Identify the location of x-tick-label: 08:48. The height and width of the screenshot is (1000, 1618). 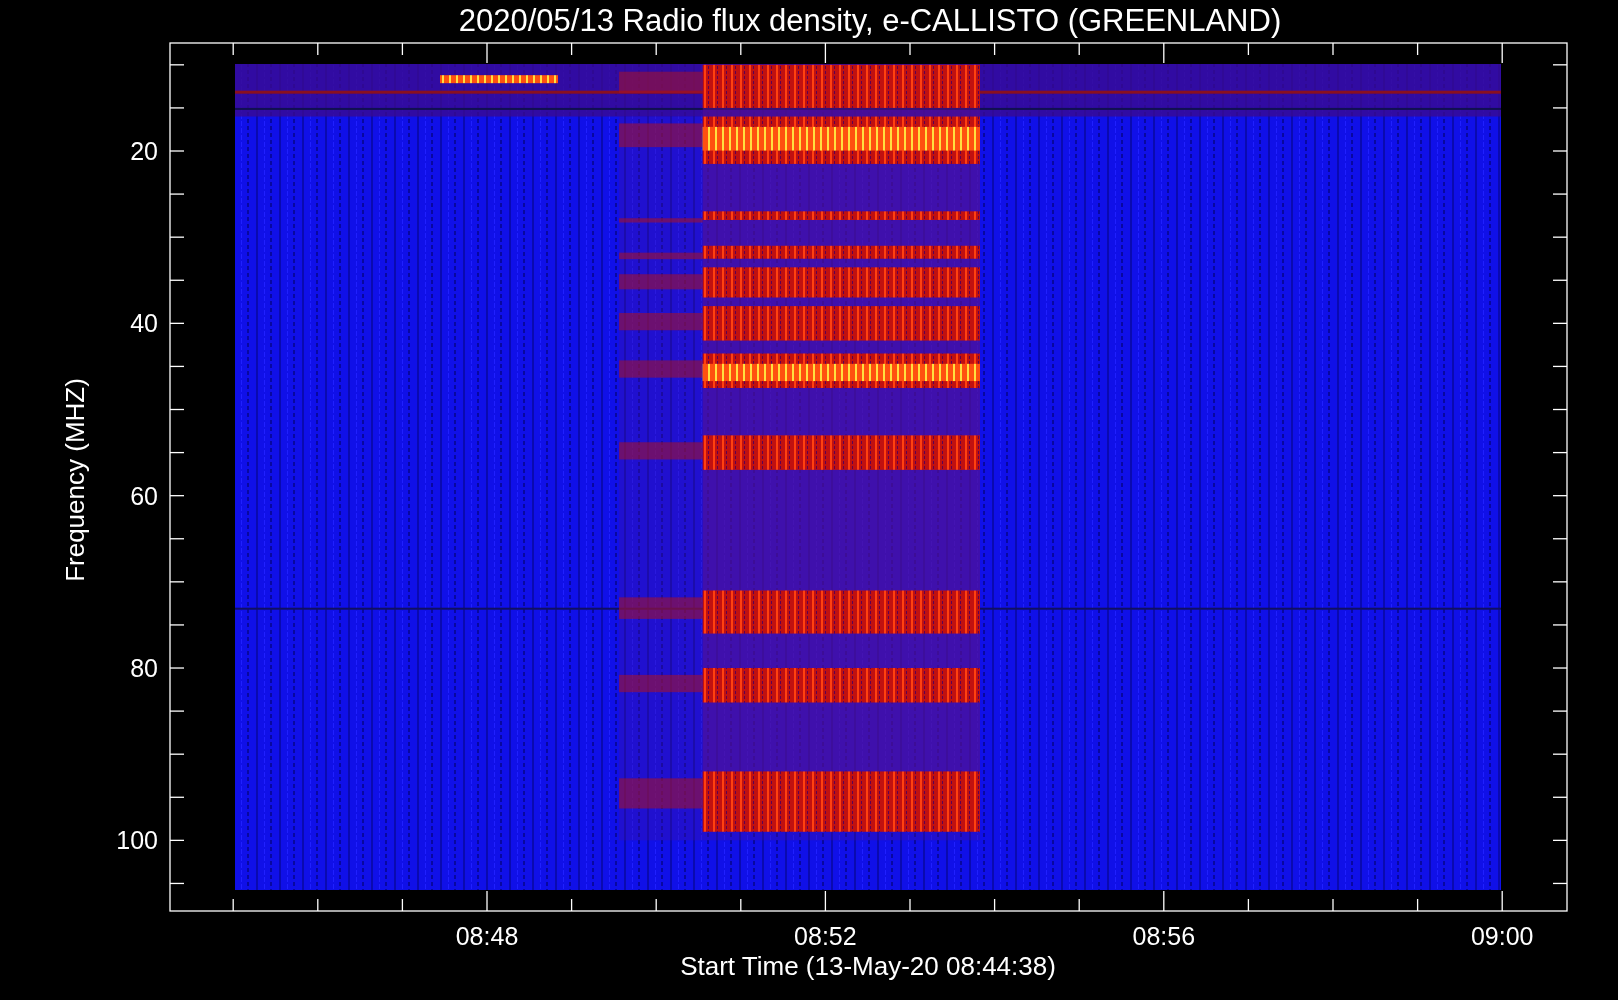
(487, 936).